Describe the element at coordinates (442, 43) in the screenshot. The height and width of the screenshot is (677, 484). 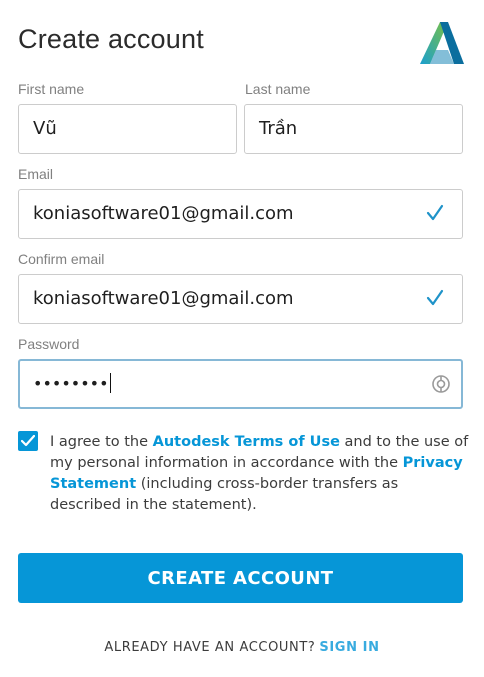
I see `autodesk-logo-icon` at that location.